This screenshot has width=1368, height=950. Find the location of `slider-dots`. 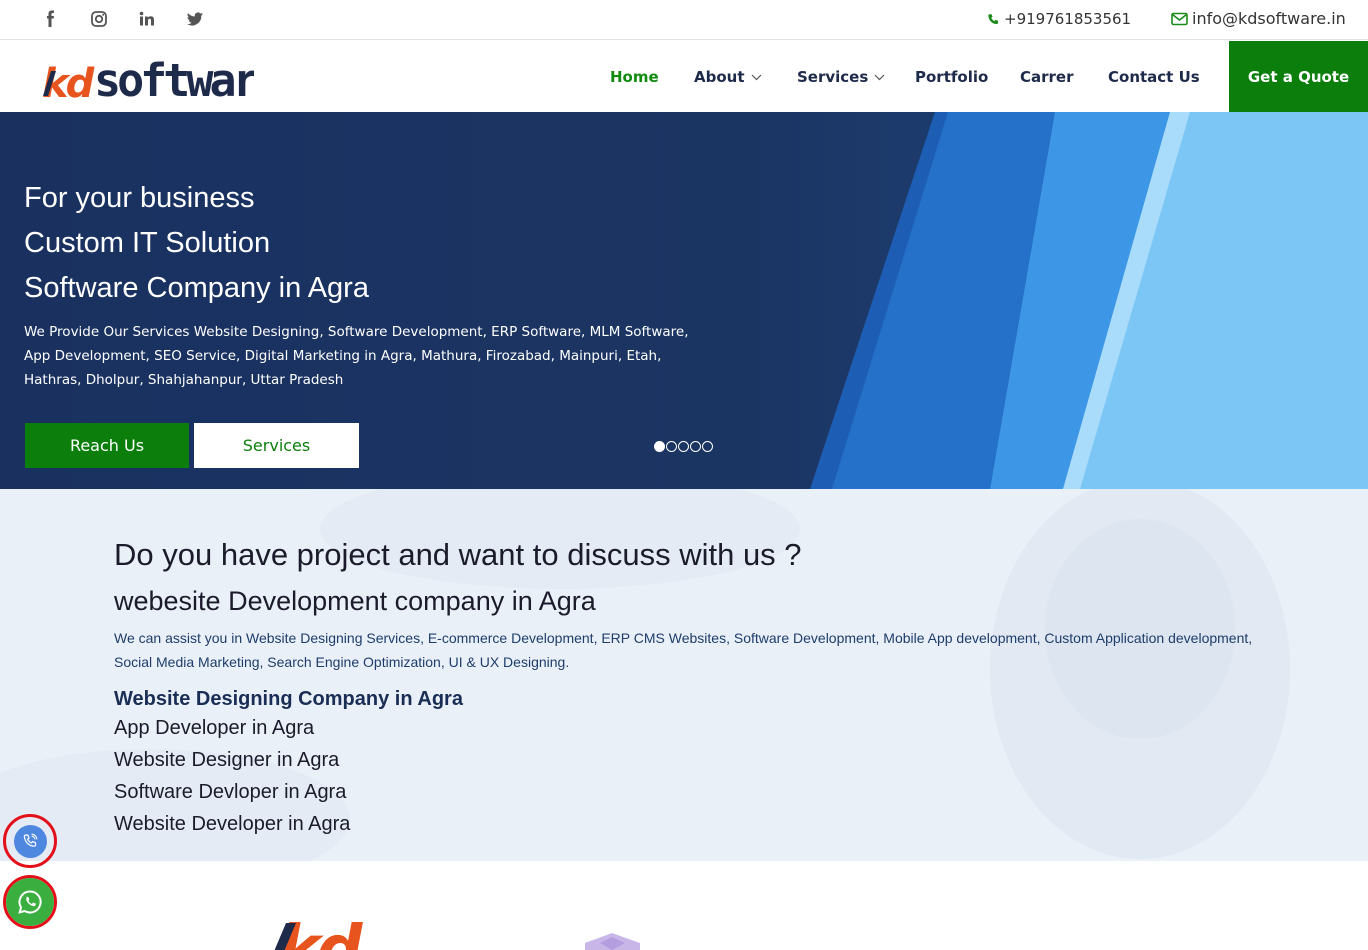

slider-dots is located at coordinates (684, 446).